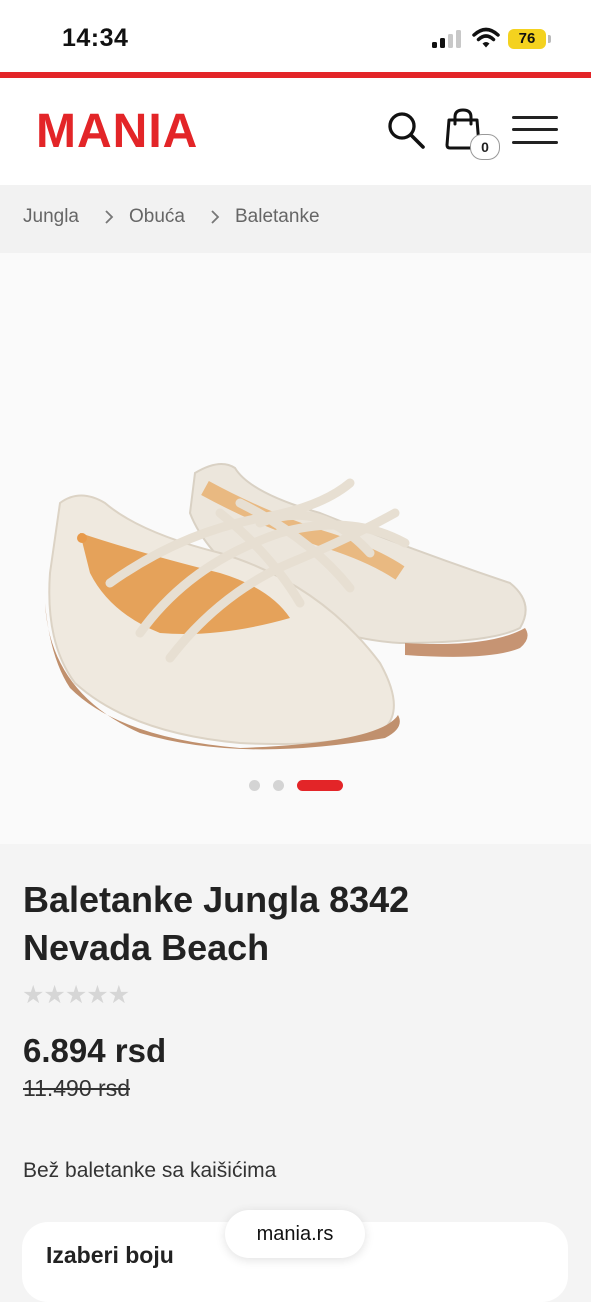 The width and height of the screenshot is (591, 1302). What do you see at coordinates (277, 216) in the screenshot?
I see `breadcrumb-current: Baletanke` at bounding box center [277, 216].